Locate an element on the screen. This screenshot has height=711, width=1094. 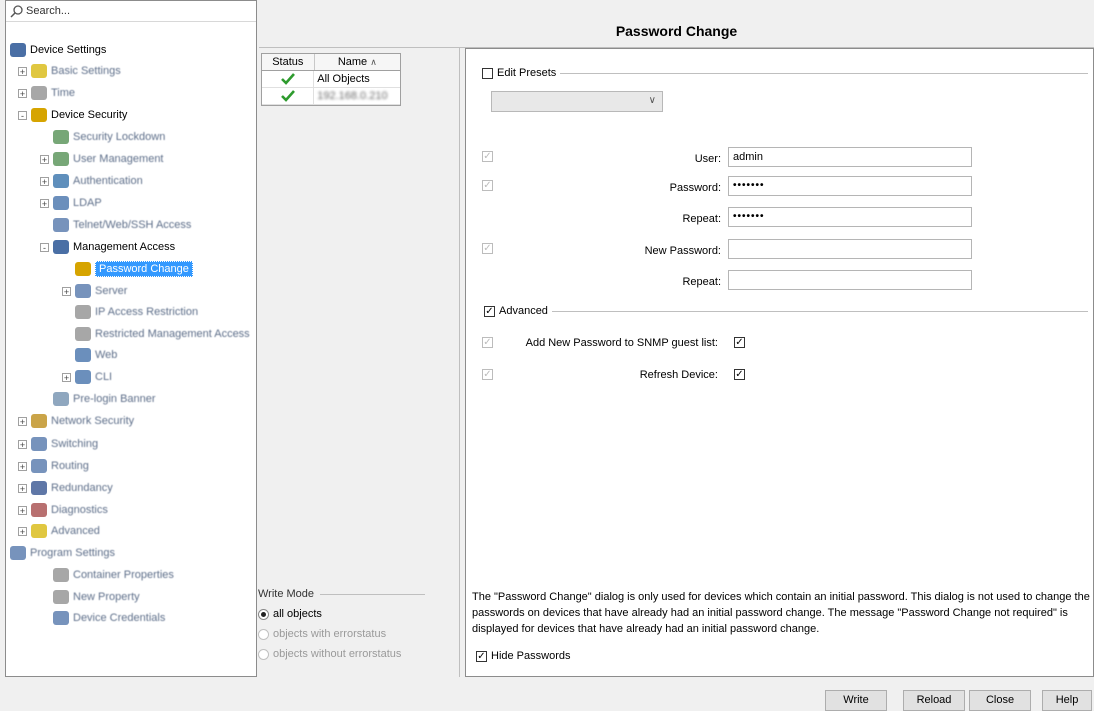
reload-button: Reload is located at coordinates (934, 700).